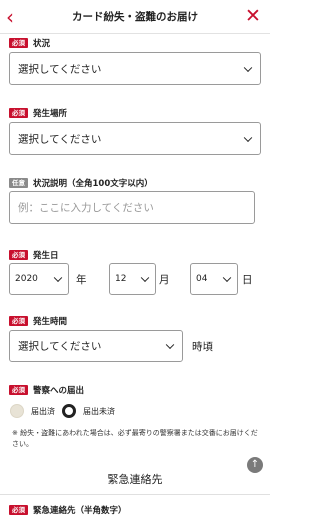 Image resolution: width=320 pixels, height=523 pixels. Describe the element at coordinates (59, 391) in the screenshot. I see `police-label-text: 警察への届出` at that location.